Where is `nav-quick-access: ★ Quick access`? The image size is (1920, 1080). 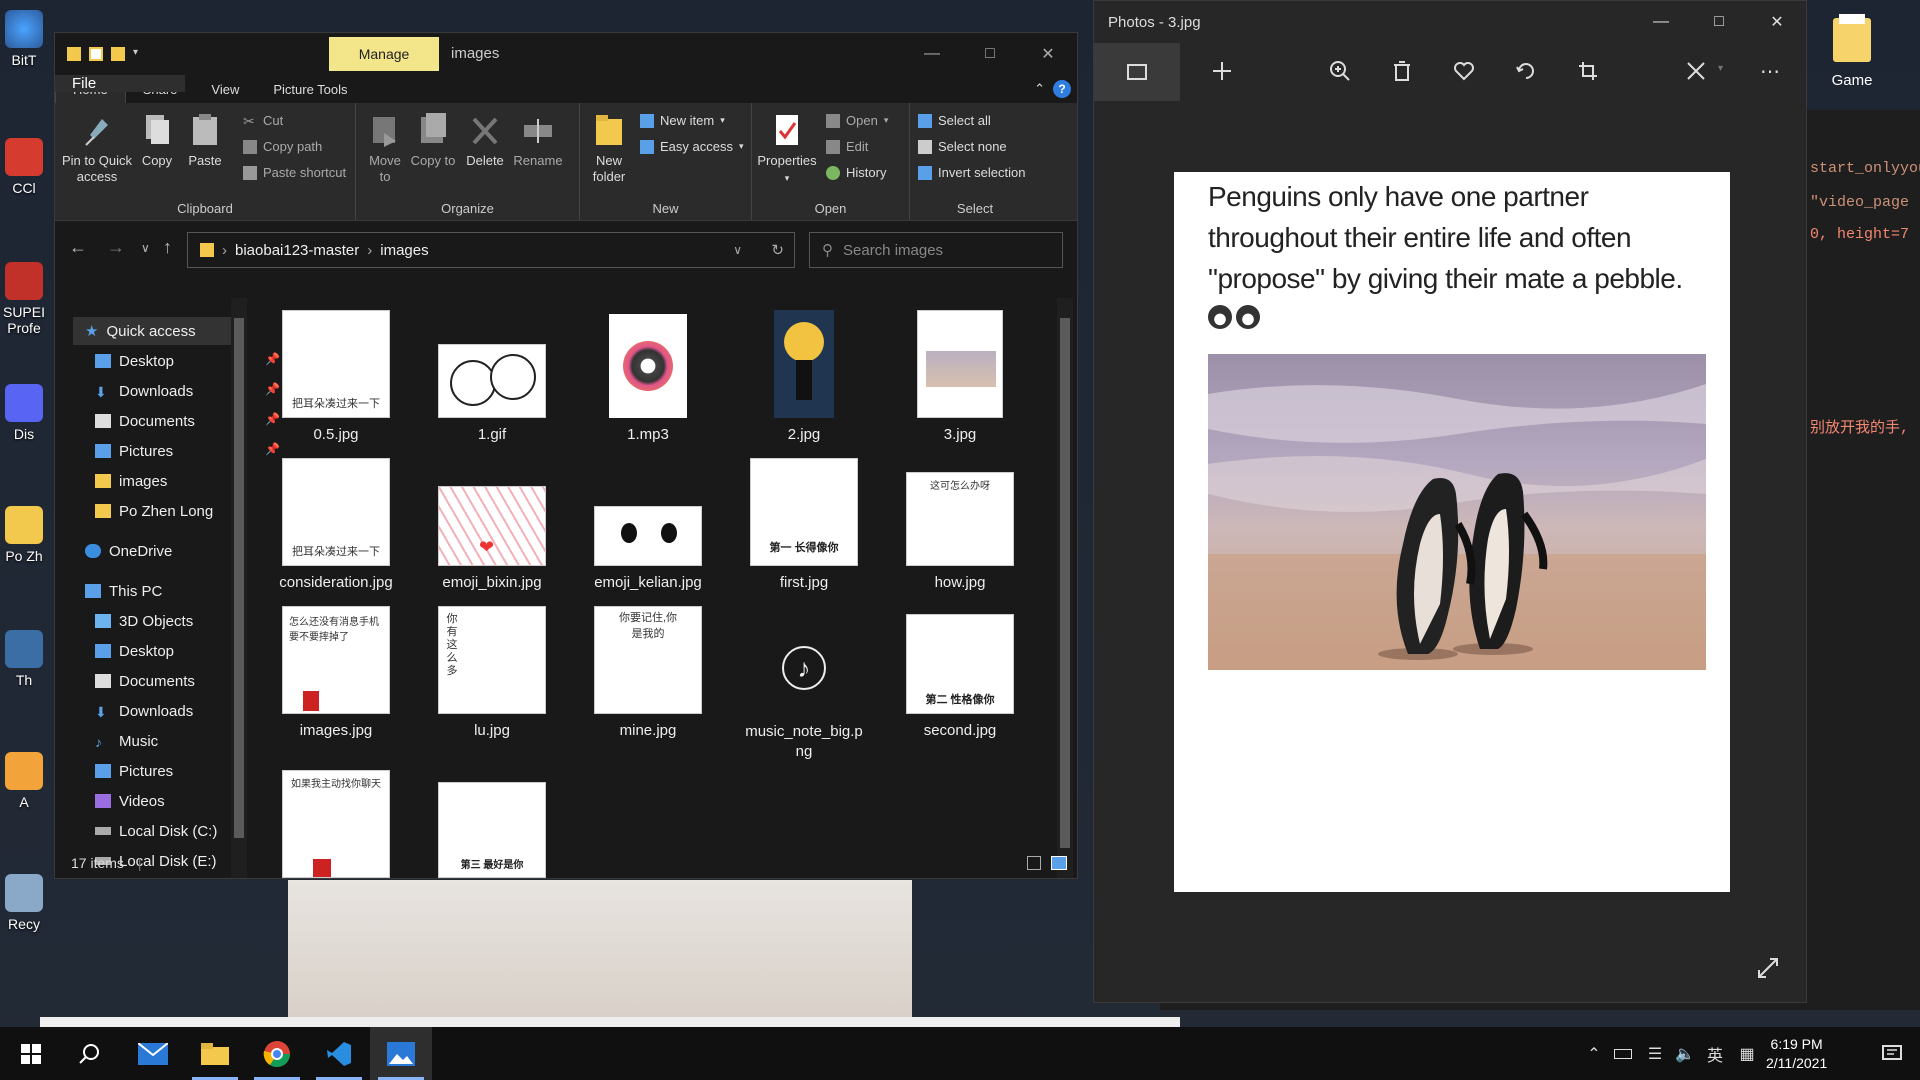 nav-quick-access: ★ Quick access is located at coordinates (158, 331).